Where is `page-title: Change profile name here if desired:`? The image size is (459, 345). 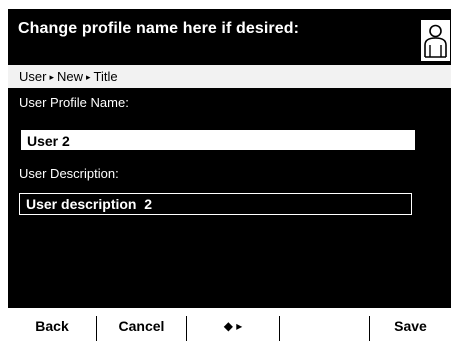
page-title: Change profile name here if desired: is located at coordinates (158, 28).